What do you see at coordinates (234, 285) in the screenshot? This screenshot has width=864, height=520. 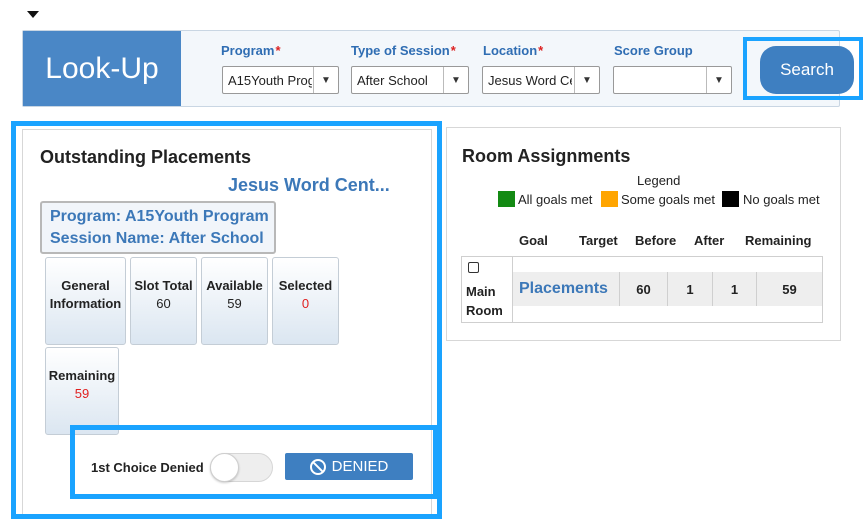 I see `tile-label: Available` at bounding box center [234, 285].